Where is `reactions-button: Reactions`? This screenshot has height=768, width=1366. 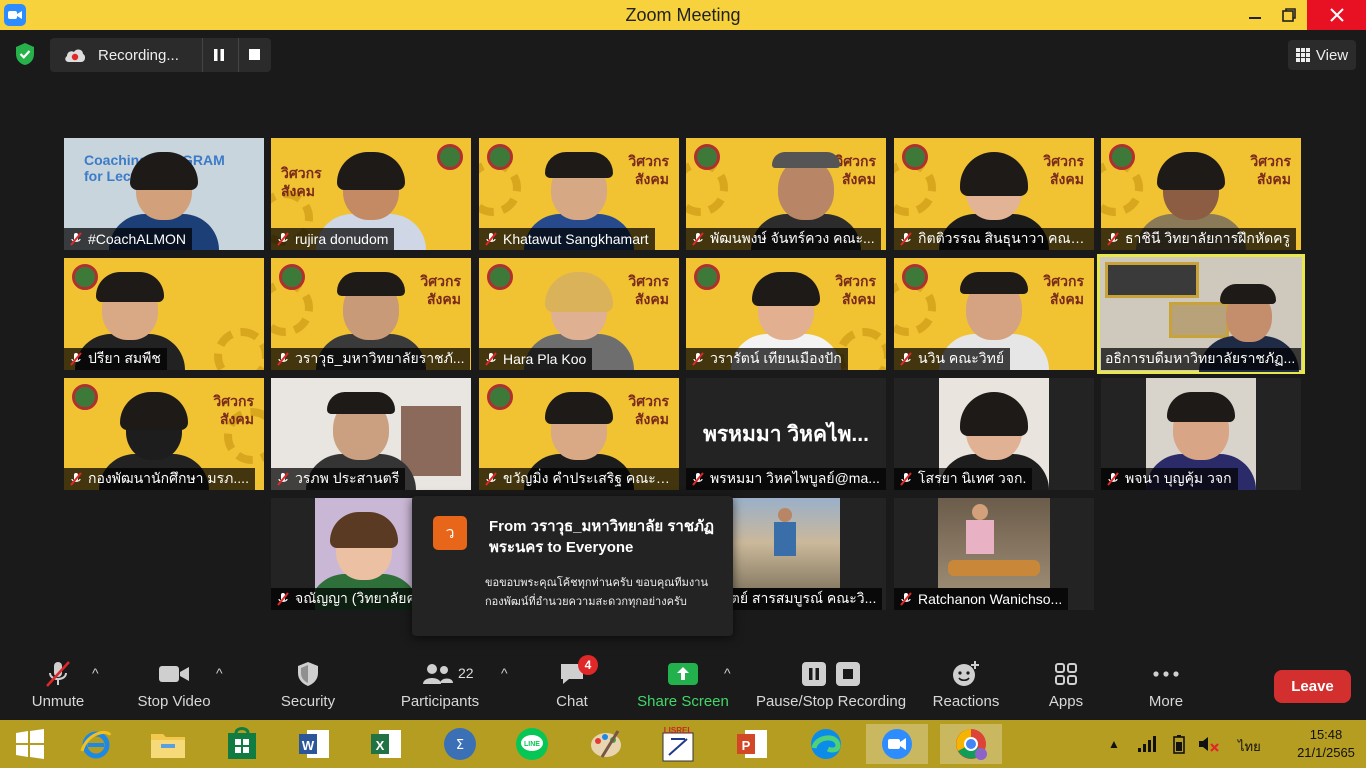 reactions-button: Reactions is located at coordinates (966, 687).